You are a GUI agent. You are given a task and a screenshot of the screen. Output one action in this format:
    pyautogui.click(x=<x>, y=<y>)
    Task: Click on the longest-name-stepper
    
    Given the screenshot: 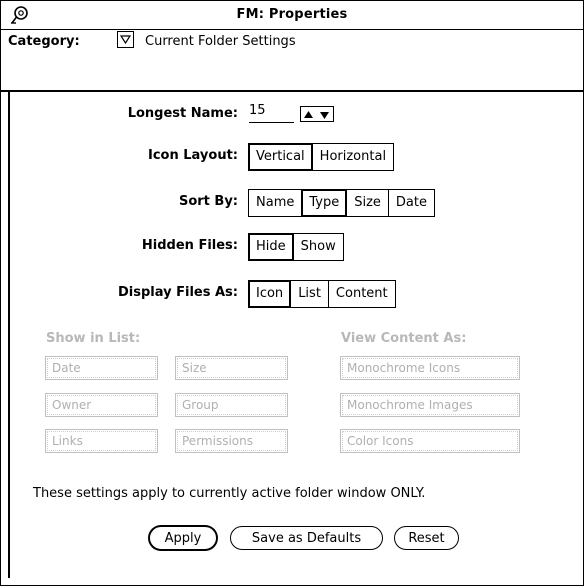 What is the action you would take?
    pyautogui.click(x=317, y=114)
    